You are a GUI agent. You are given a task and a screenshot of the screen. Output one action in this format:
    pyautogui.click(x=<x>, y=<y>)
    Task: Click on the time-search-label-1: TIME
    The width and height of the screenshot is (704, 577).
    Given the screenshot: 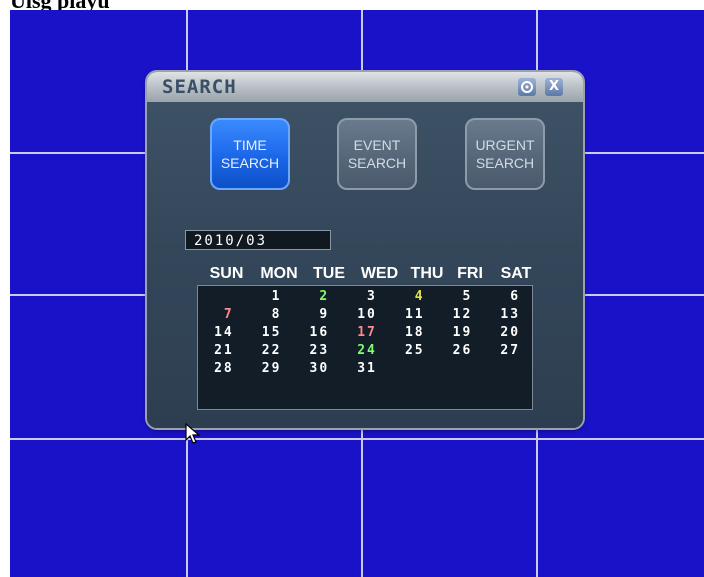 What is the action you would take?
    pyautogui.click(x=250, y=145)
    